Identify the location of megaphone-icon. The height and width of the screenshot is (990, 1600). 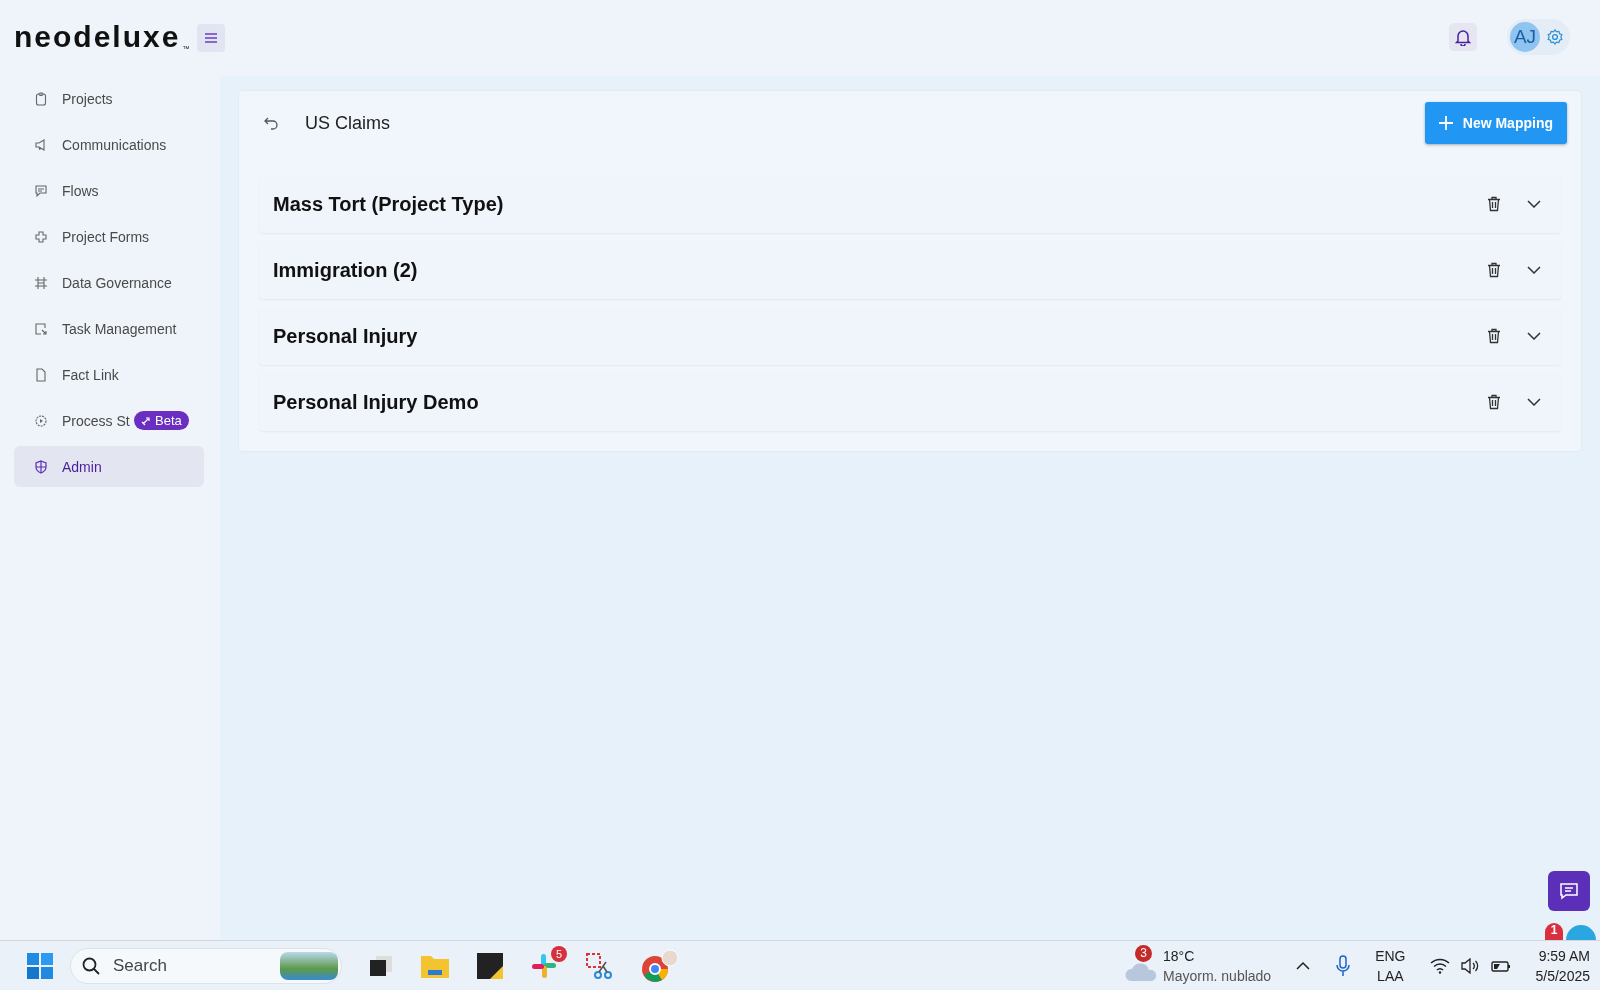
(41, 144).